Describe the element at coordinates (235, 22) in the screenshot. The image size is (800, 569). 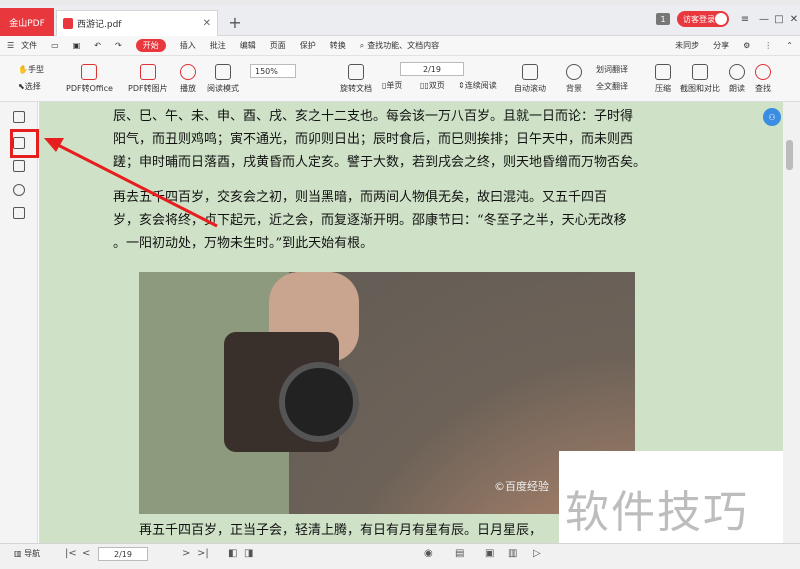
I see `new-tab-button: +` at that location.